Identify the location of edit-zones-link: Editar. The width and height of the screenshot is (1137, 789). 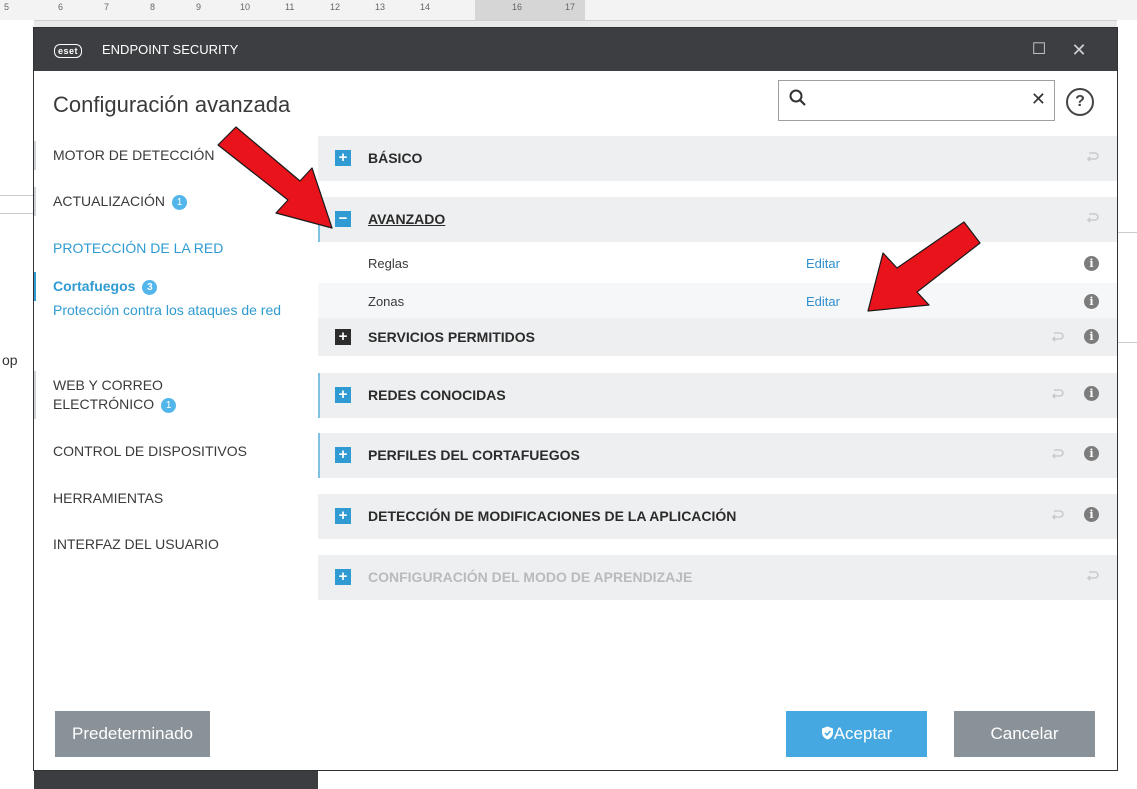
(823, 301).